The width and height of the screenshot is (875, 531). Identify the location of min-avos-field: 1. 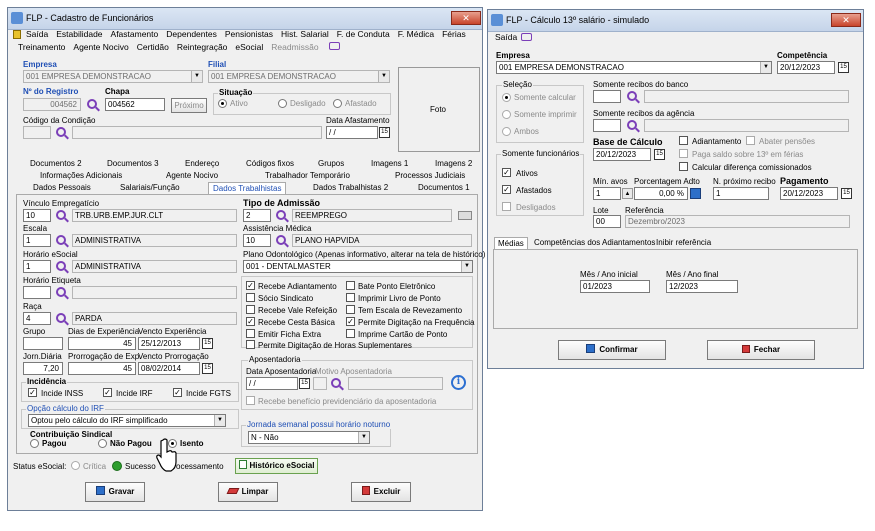
(607, 193).